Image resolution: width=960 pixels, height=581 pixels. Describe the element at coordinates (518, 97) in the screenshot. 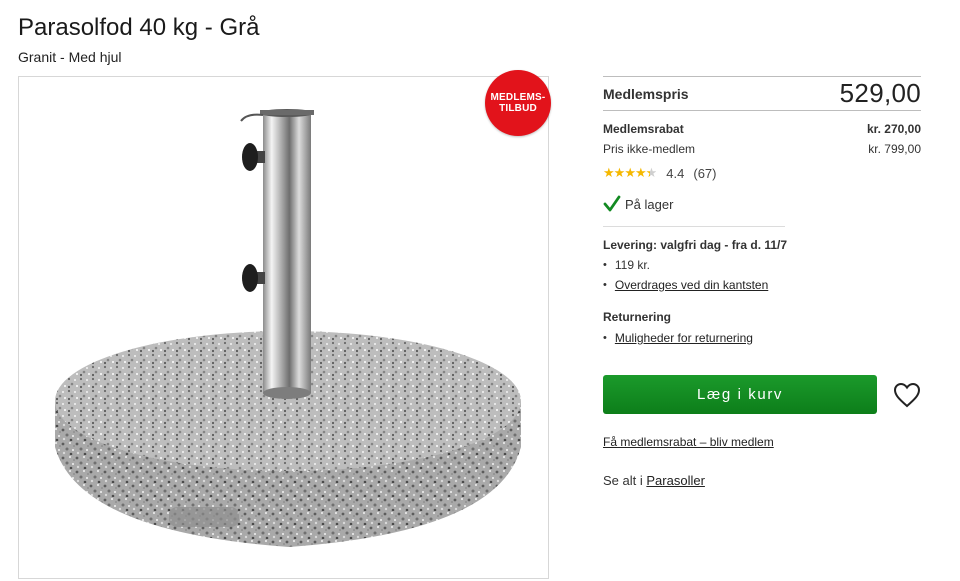

I see `badge-line-1: MEDLEMS-` at that location.